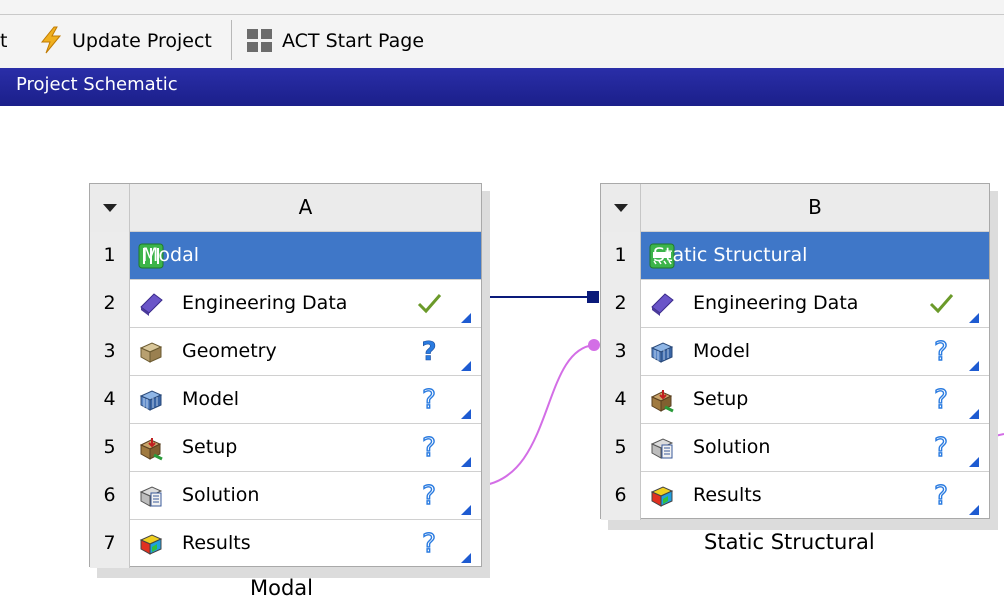 The image size is (1004, 598). I want to click on system-b-title-row: 1 Static Structural, so click(795, 256).